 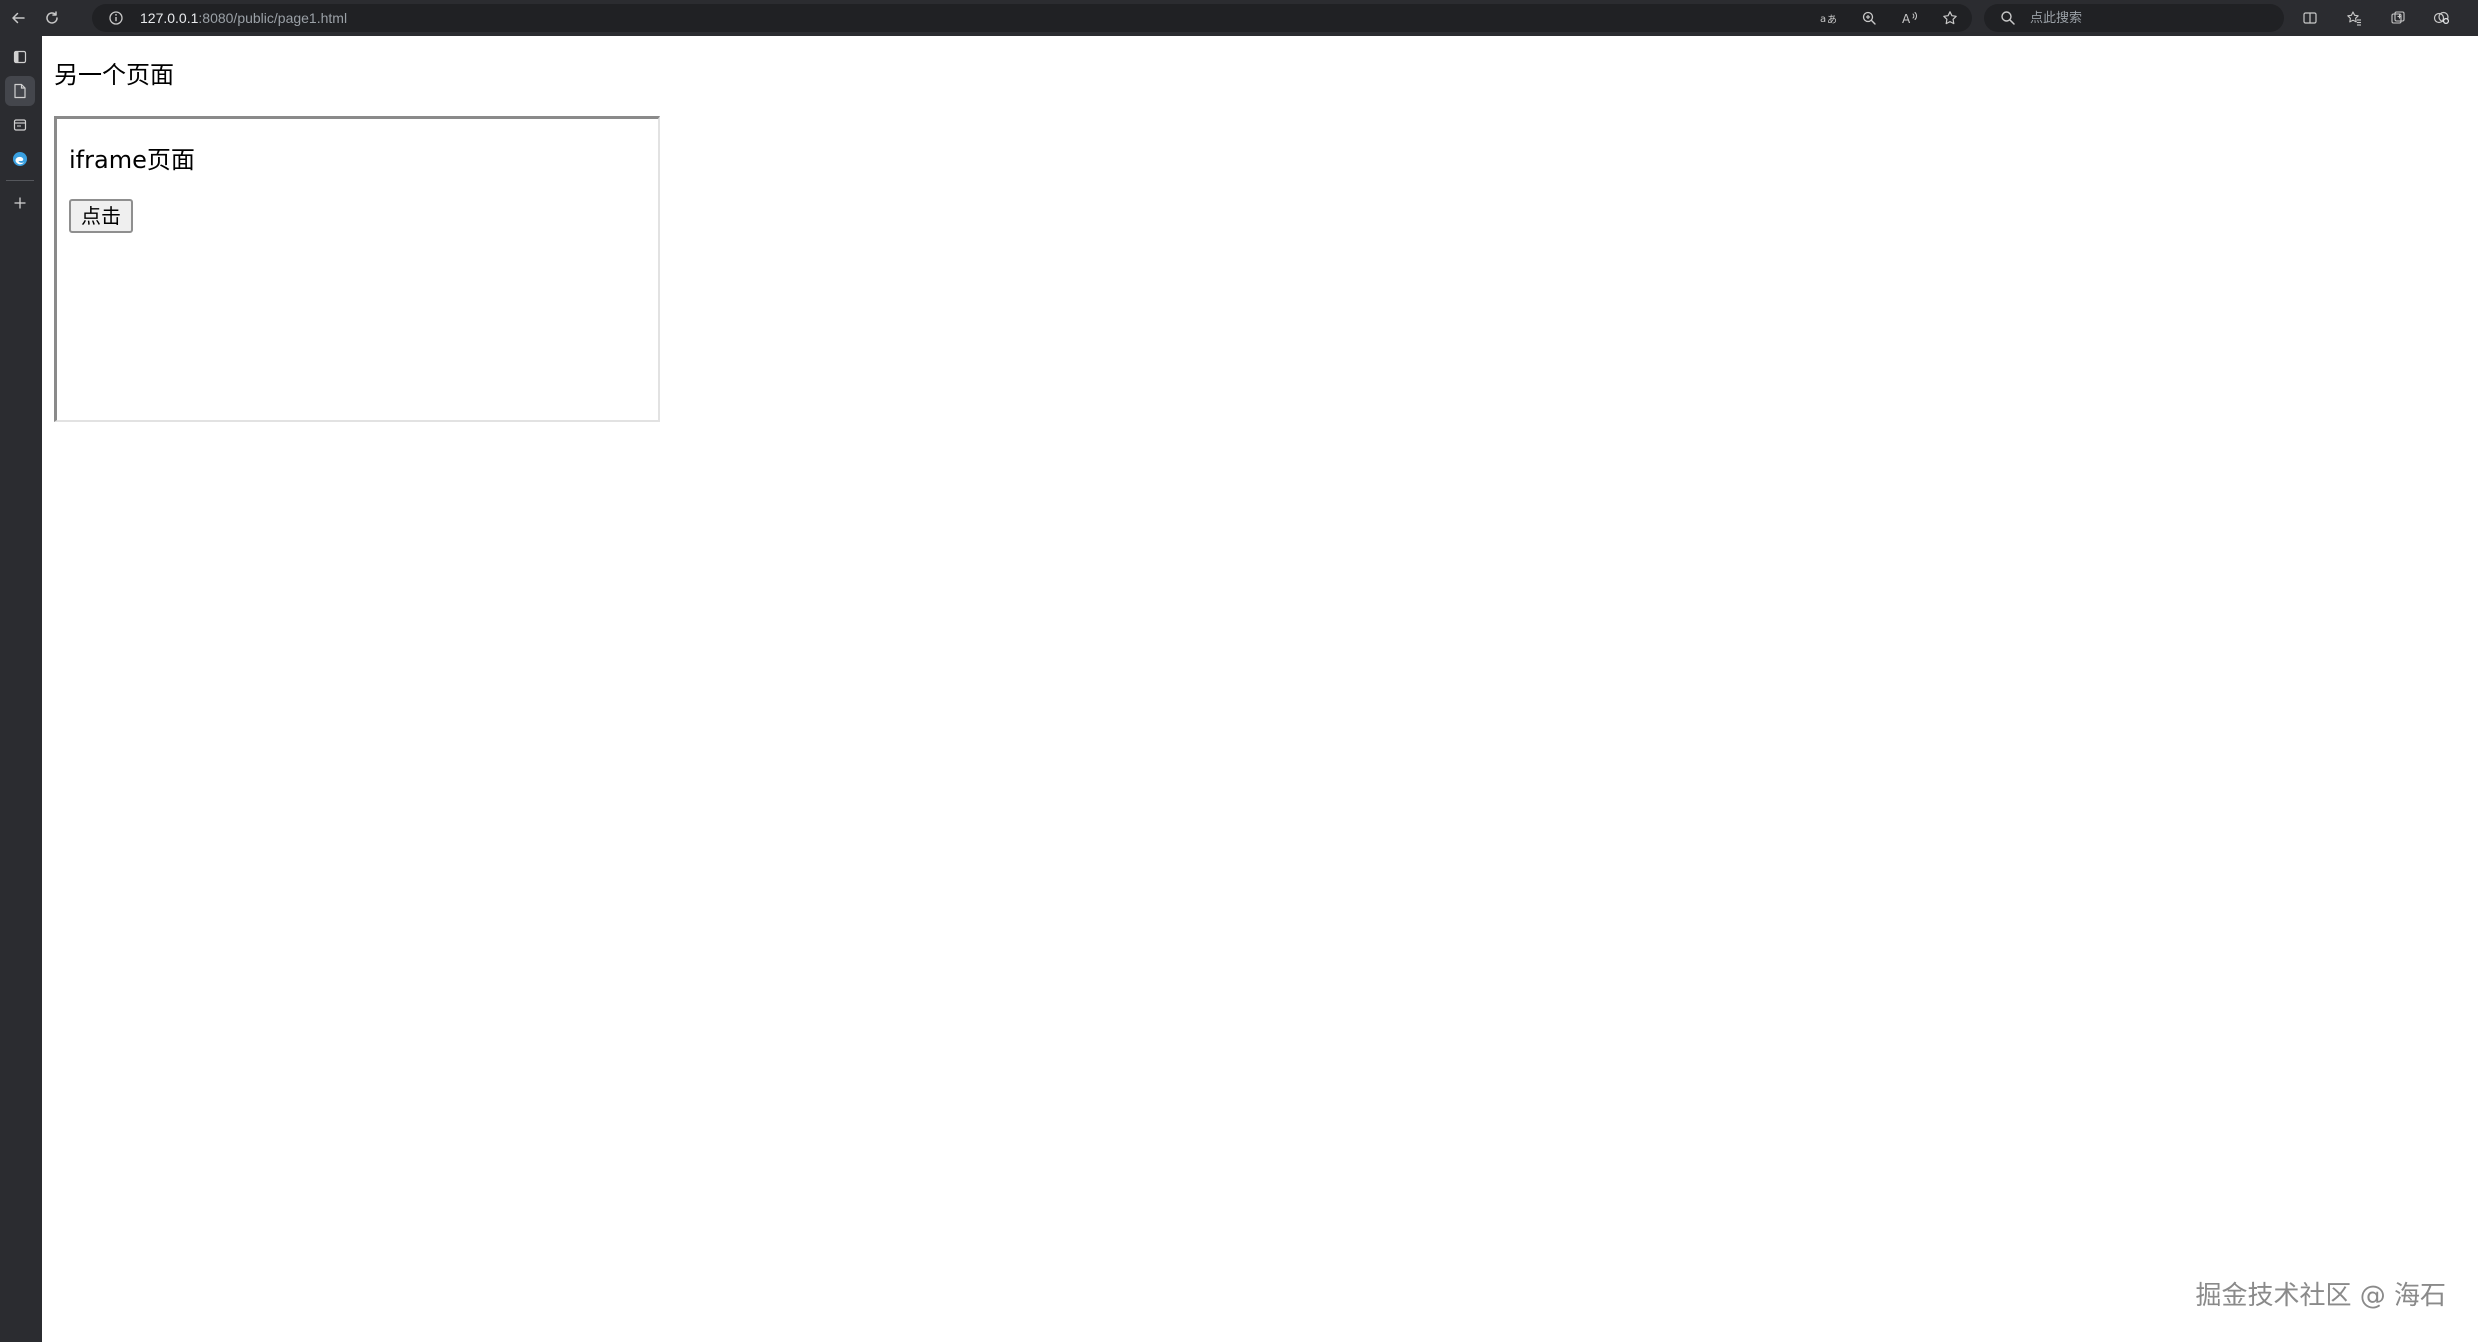 I want to click on search-icon, so click(x=2008, y=18).